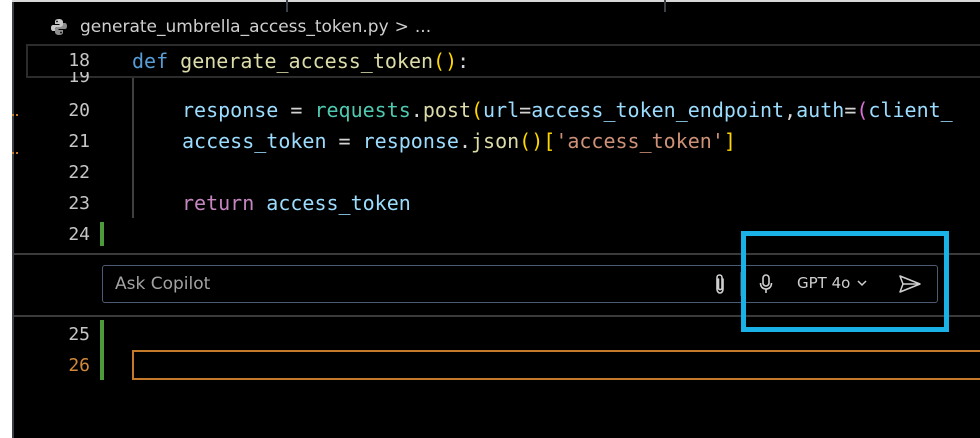  I want to click on line-number: 24, so click(79, 234).